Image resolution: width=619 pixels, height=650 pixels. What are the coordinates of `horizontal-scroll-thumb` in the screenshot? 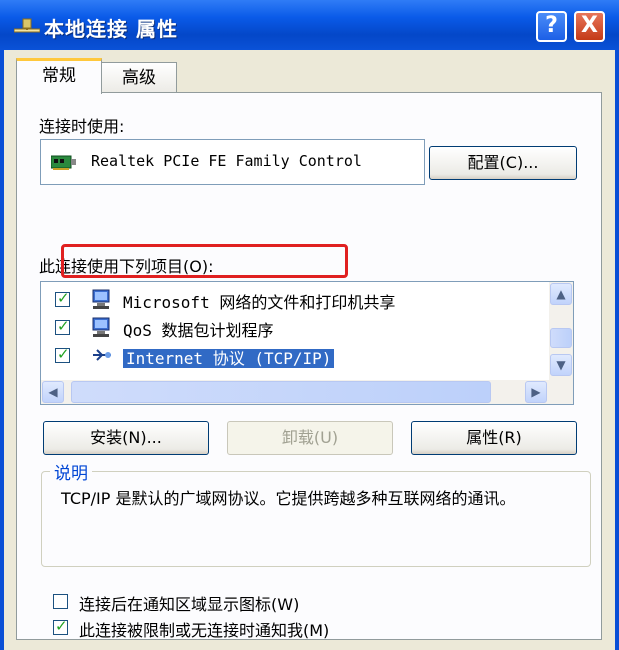 It's located at (281, 392).